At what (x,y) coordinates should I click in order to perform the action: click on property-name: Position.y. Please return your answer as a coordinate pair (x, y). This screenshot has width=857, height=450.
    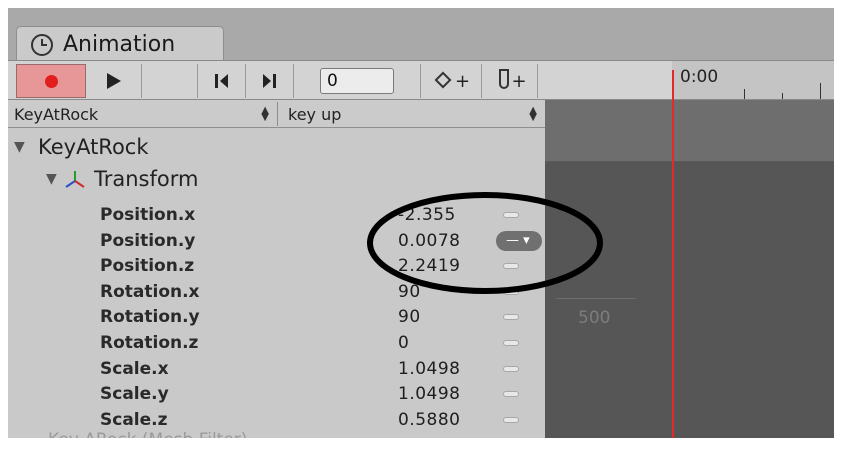
    Looking at the image, I should click on (148, 240).